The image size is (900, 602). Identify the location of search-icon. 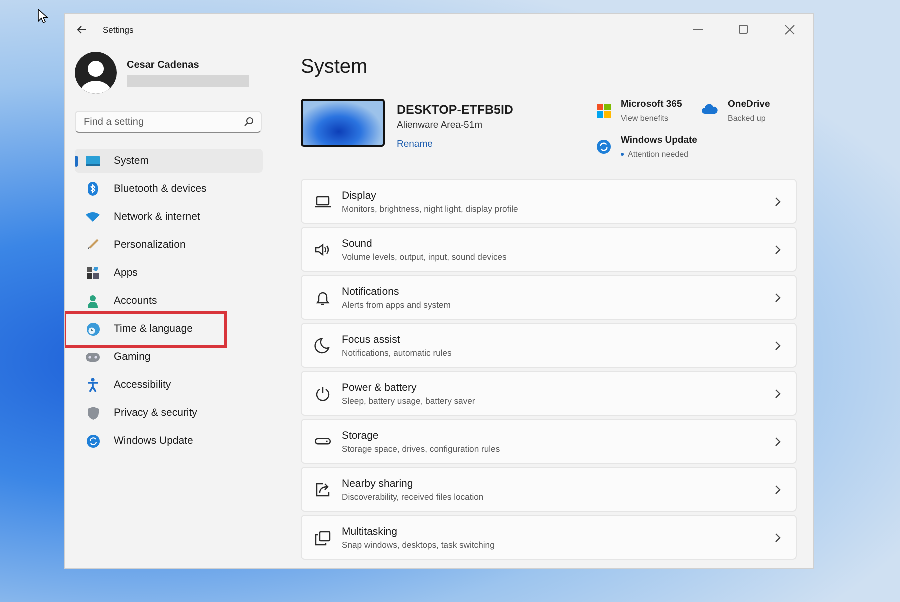
(249, 122).